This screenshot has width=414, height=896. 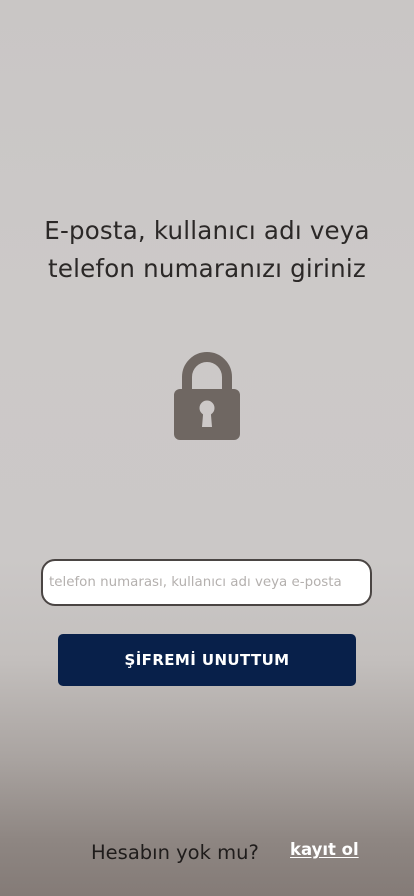 I want to click on forgot-password-button-label: ŞİFREMİ UNUTTUM, so click(x=207, y=660).